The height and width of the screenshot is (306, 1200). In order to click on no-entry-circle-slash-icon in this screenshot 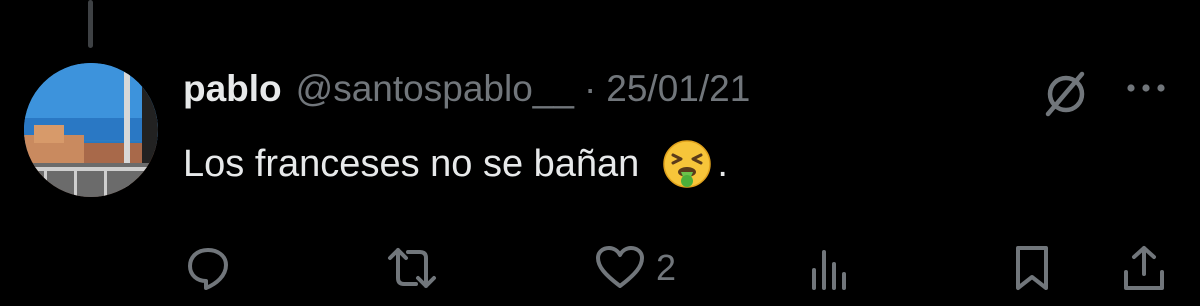, I will do `click(1066, 94)`.